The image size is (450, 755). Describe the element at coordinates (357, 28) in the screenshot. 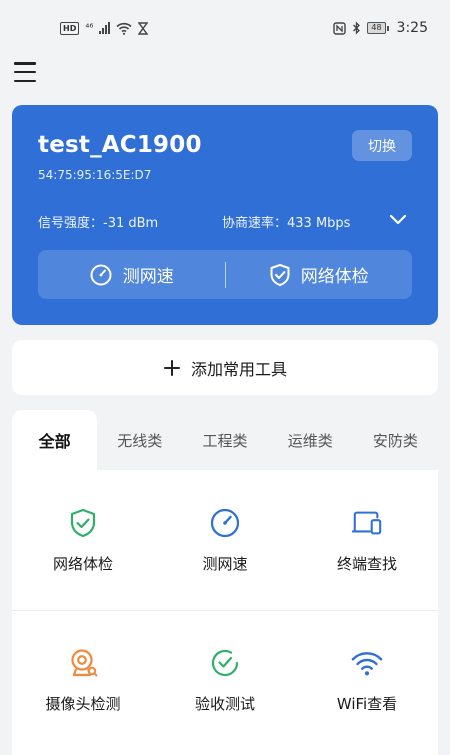

I see `bluetooth-icon` at that location.